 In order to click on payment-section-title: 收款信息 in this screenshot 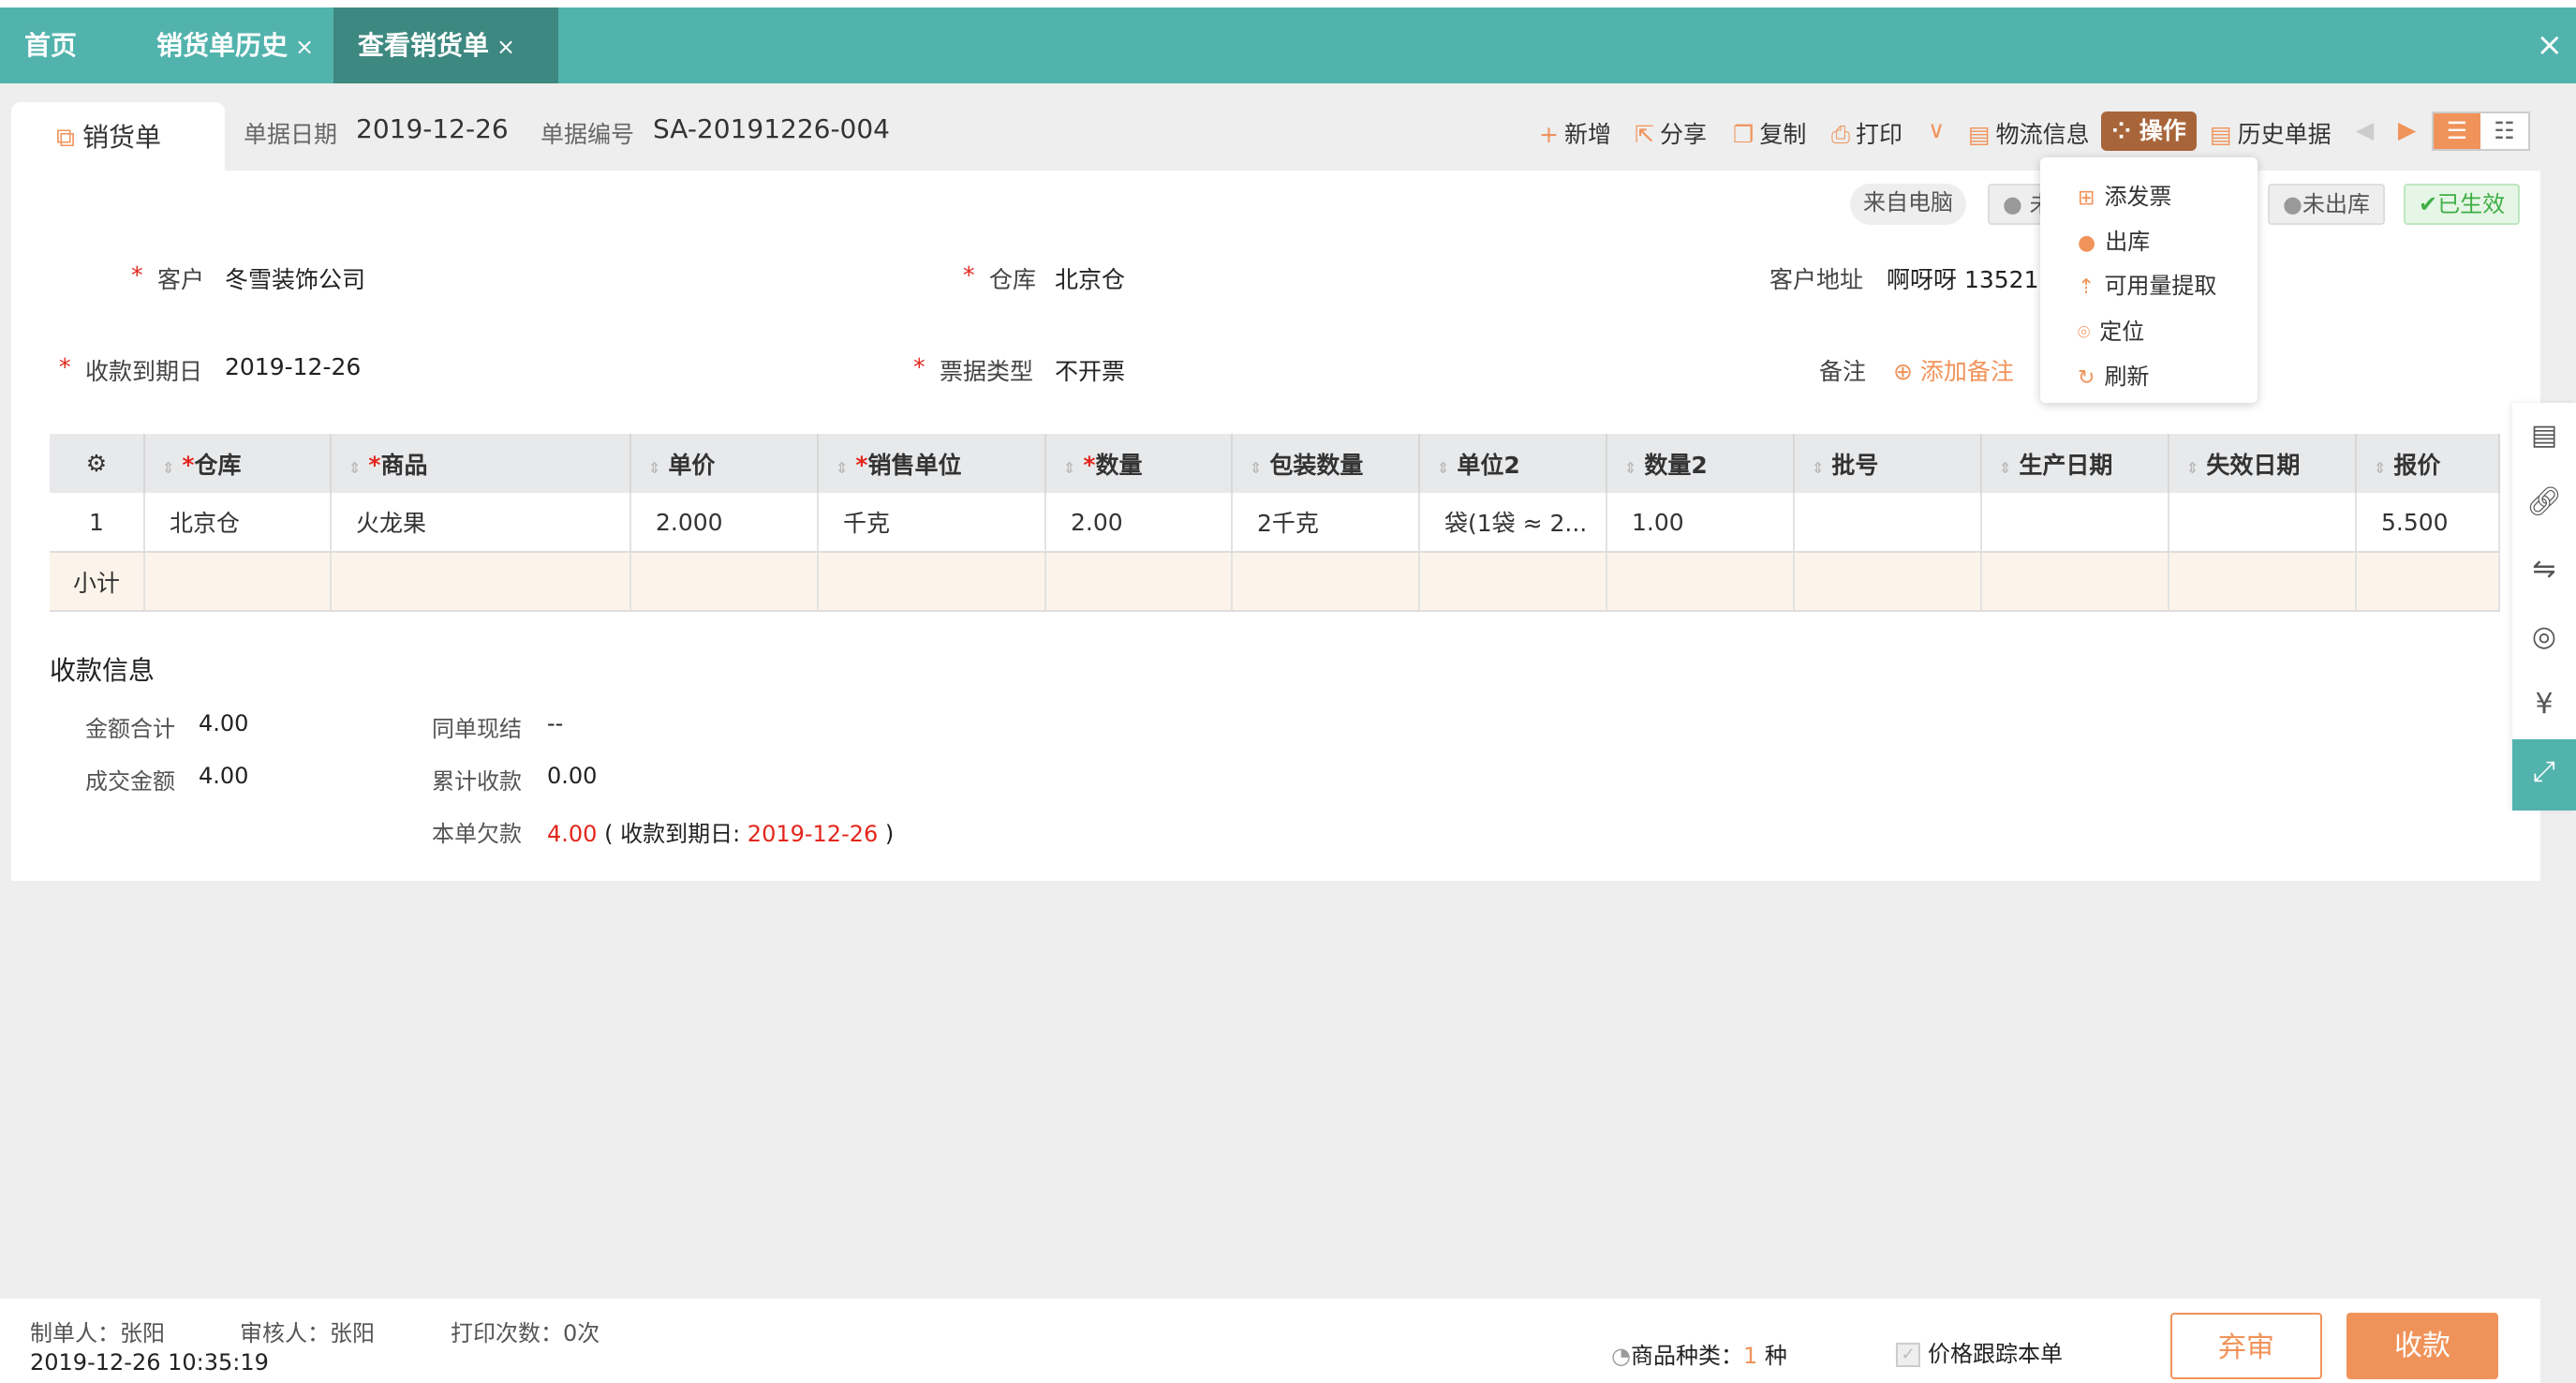, I will do `click(103, 670)`.